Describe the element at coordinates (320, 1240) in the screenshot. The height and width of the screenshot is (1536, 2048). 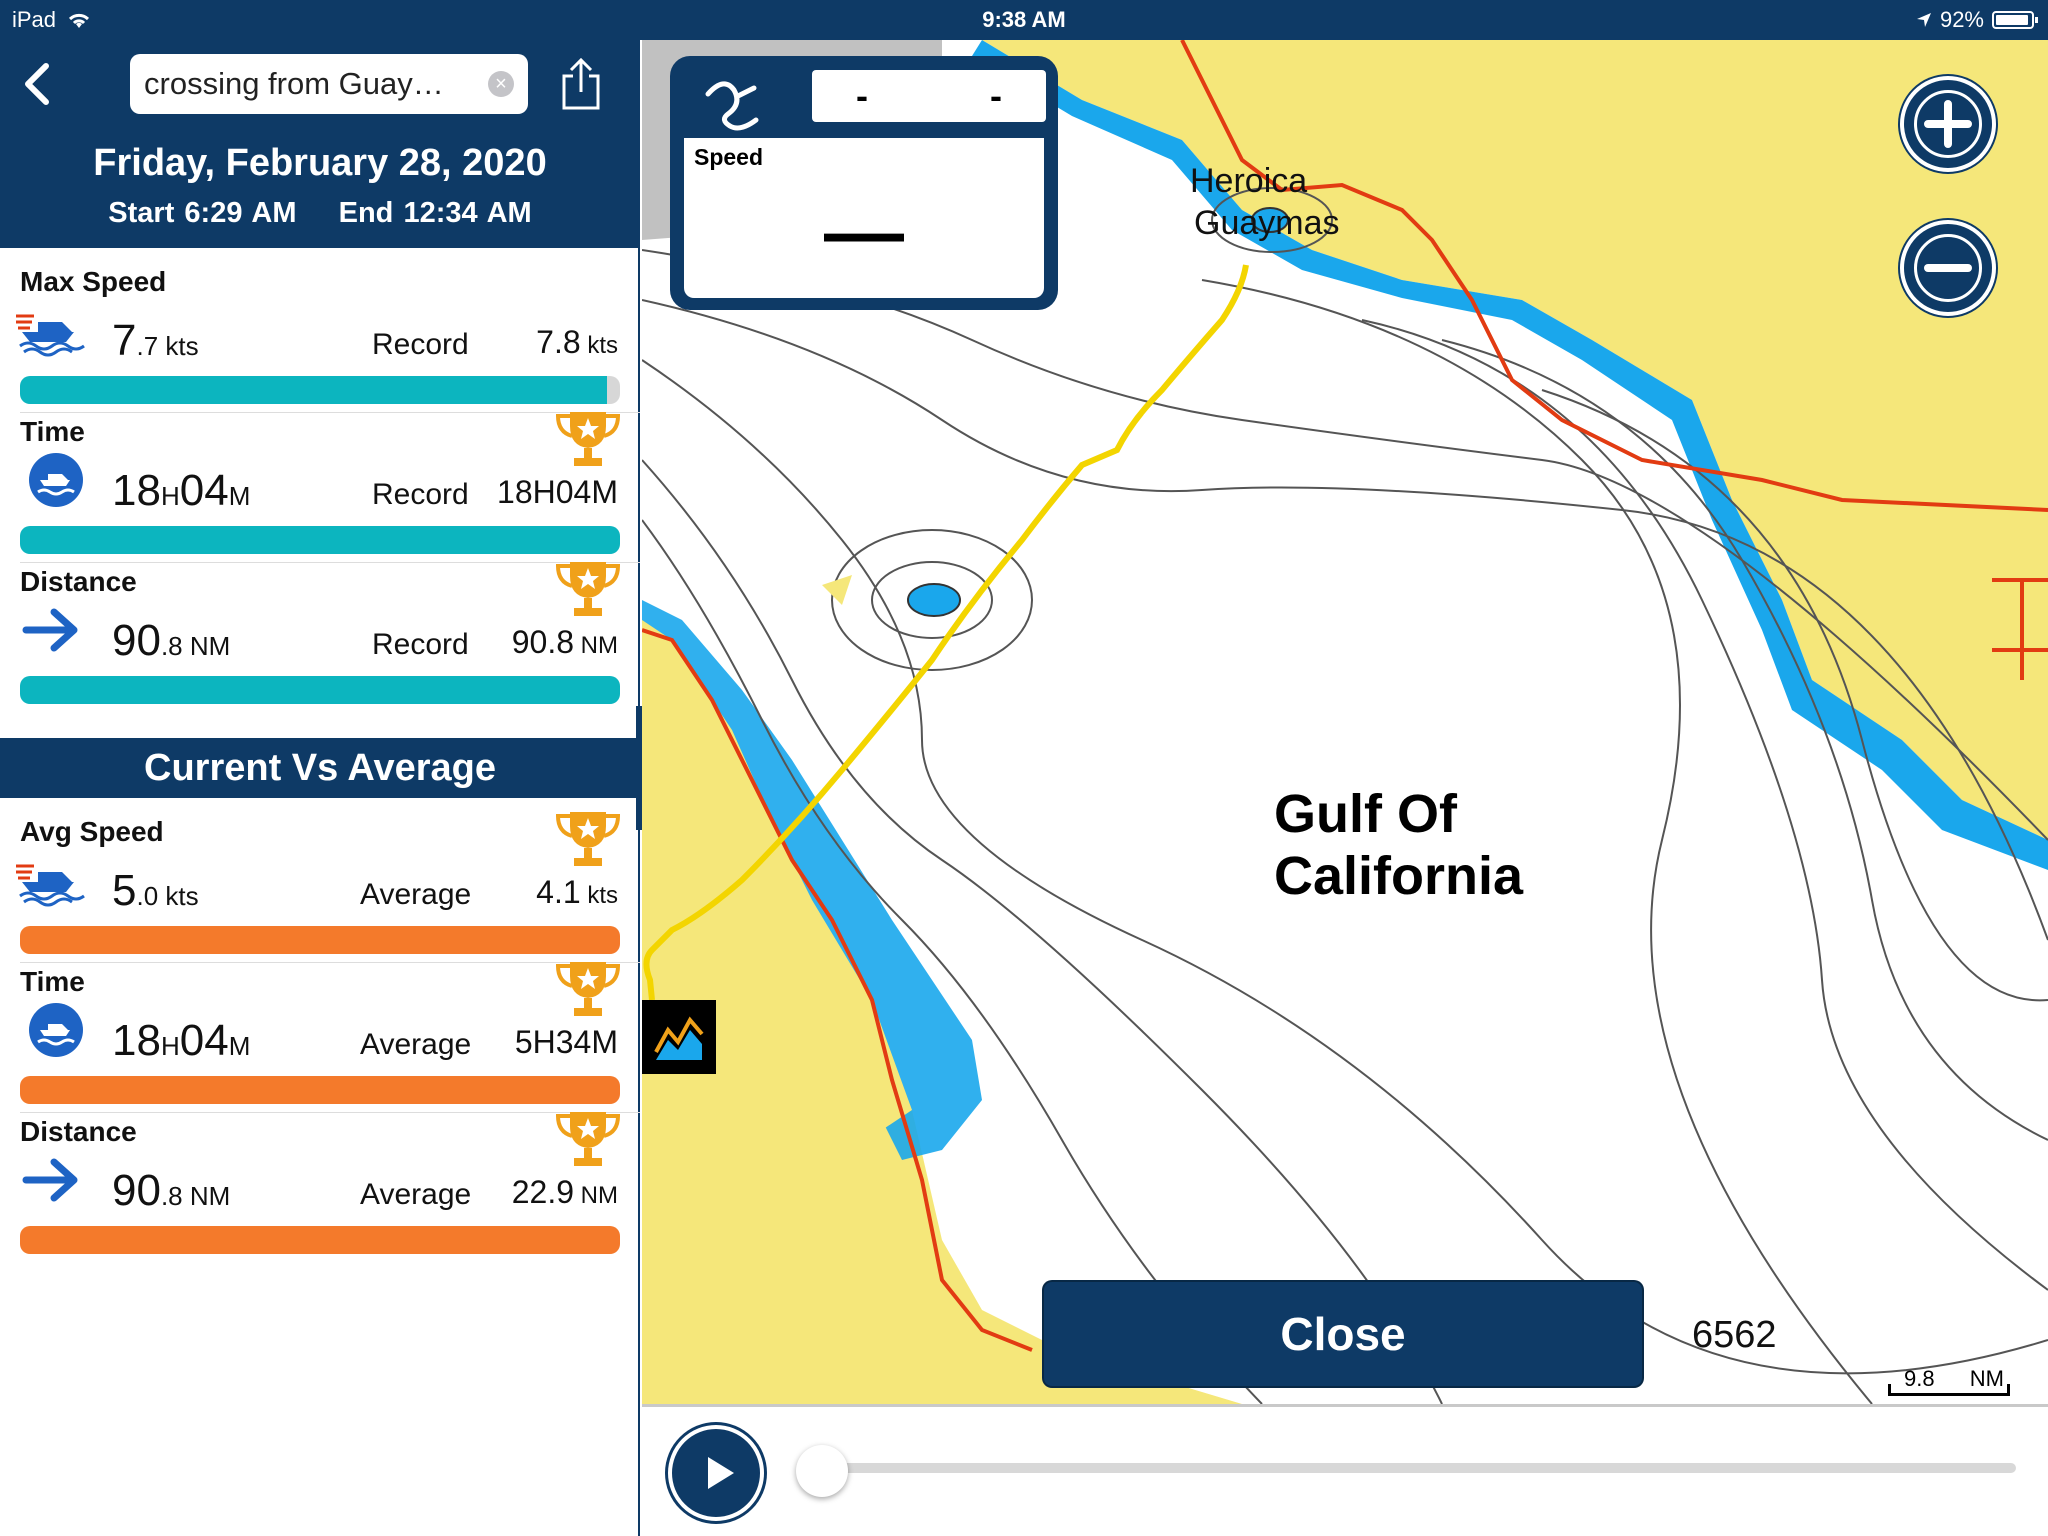
I see `distance-average-progress` at that location.